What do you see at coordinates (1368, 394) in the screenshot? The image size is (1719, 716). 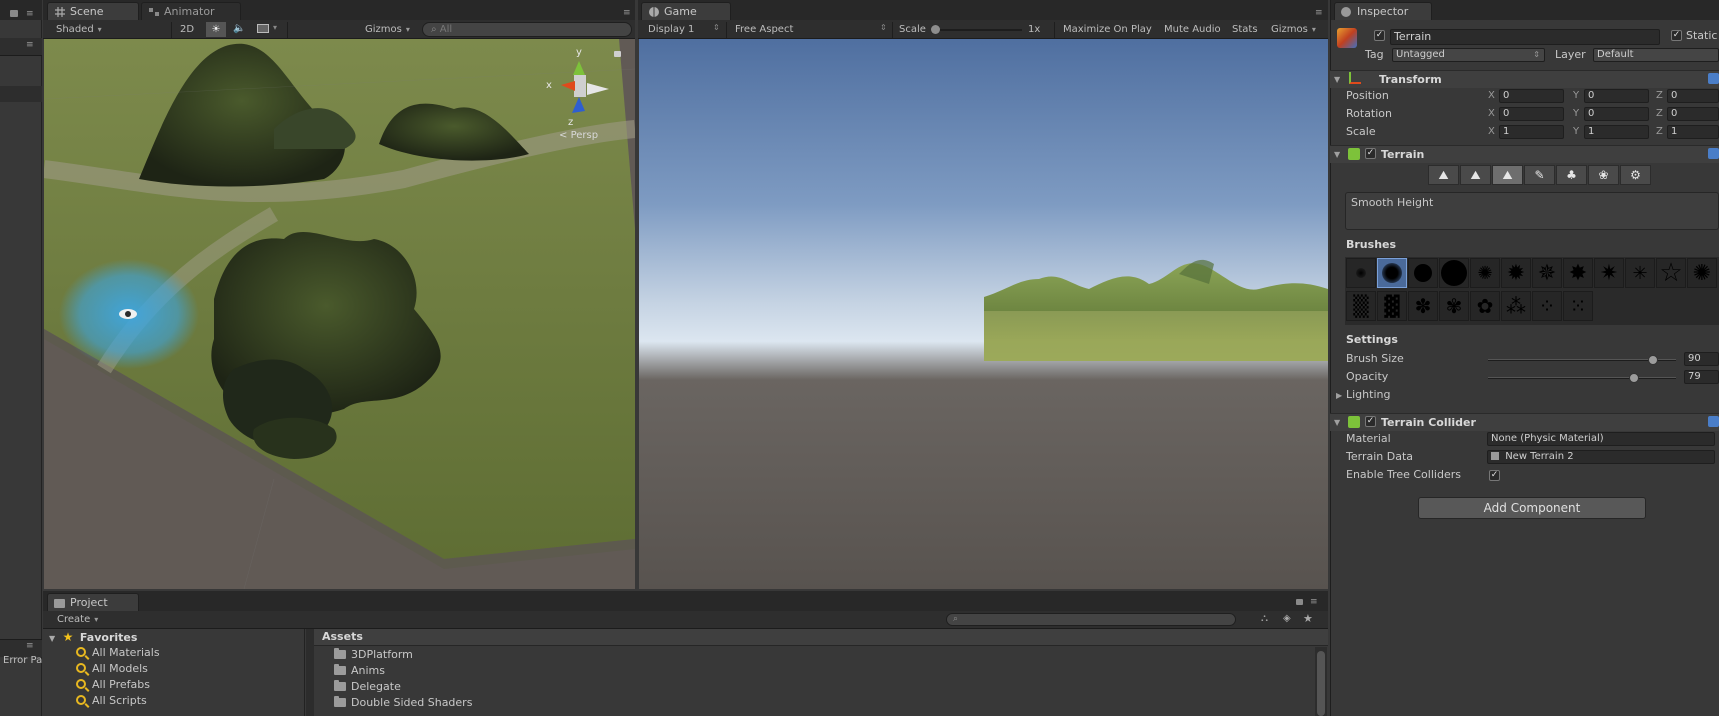 I see `lighting-foldout: Lighting` at bounding box center [1368, 394].